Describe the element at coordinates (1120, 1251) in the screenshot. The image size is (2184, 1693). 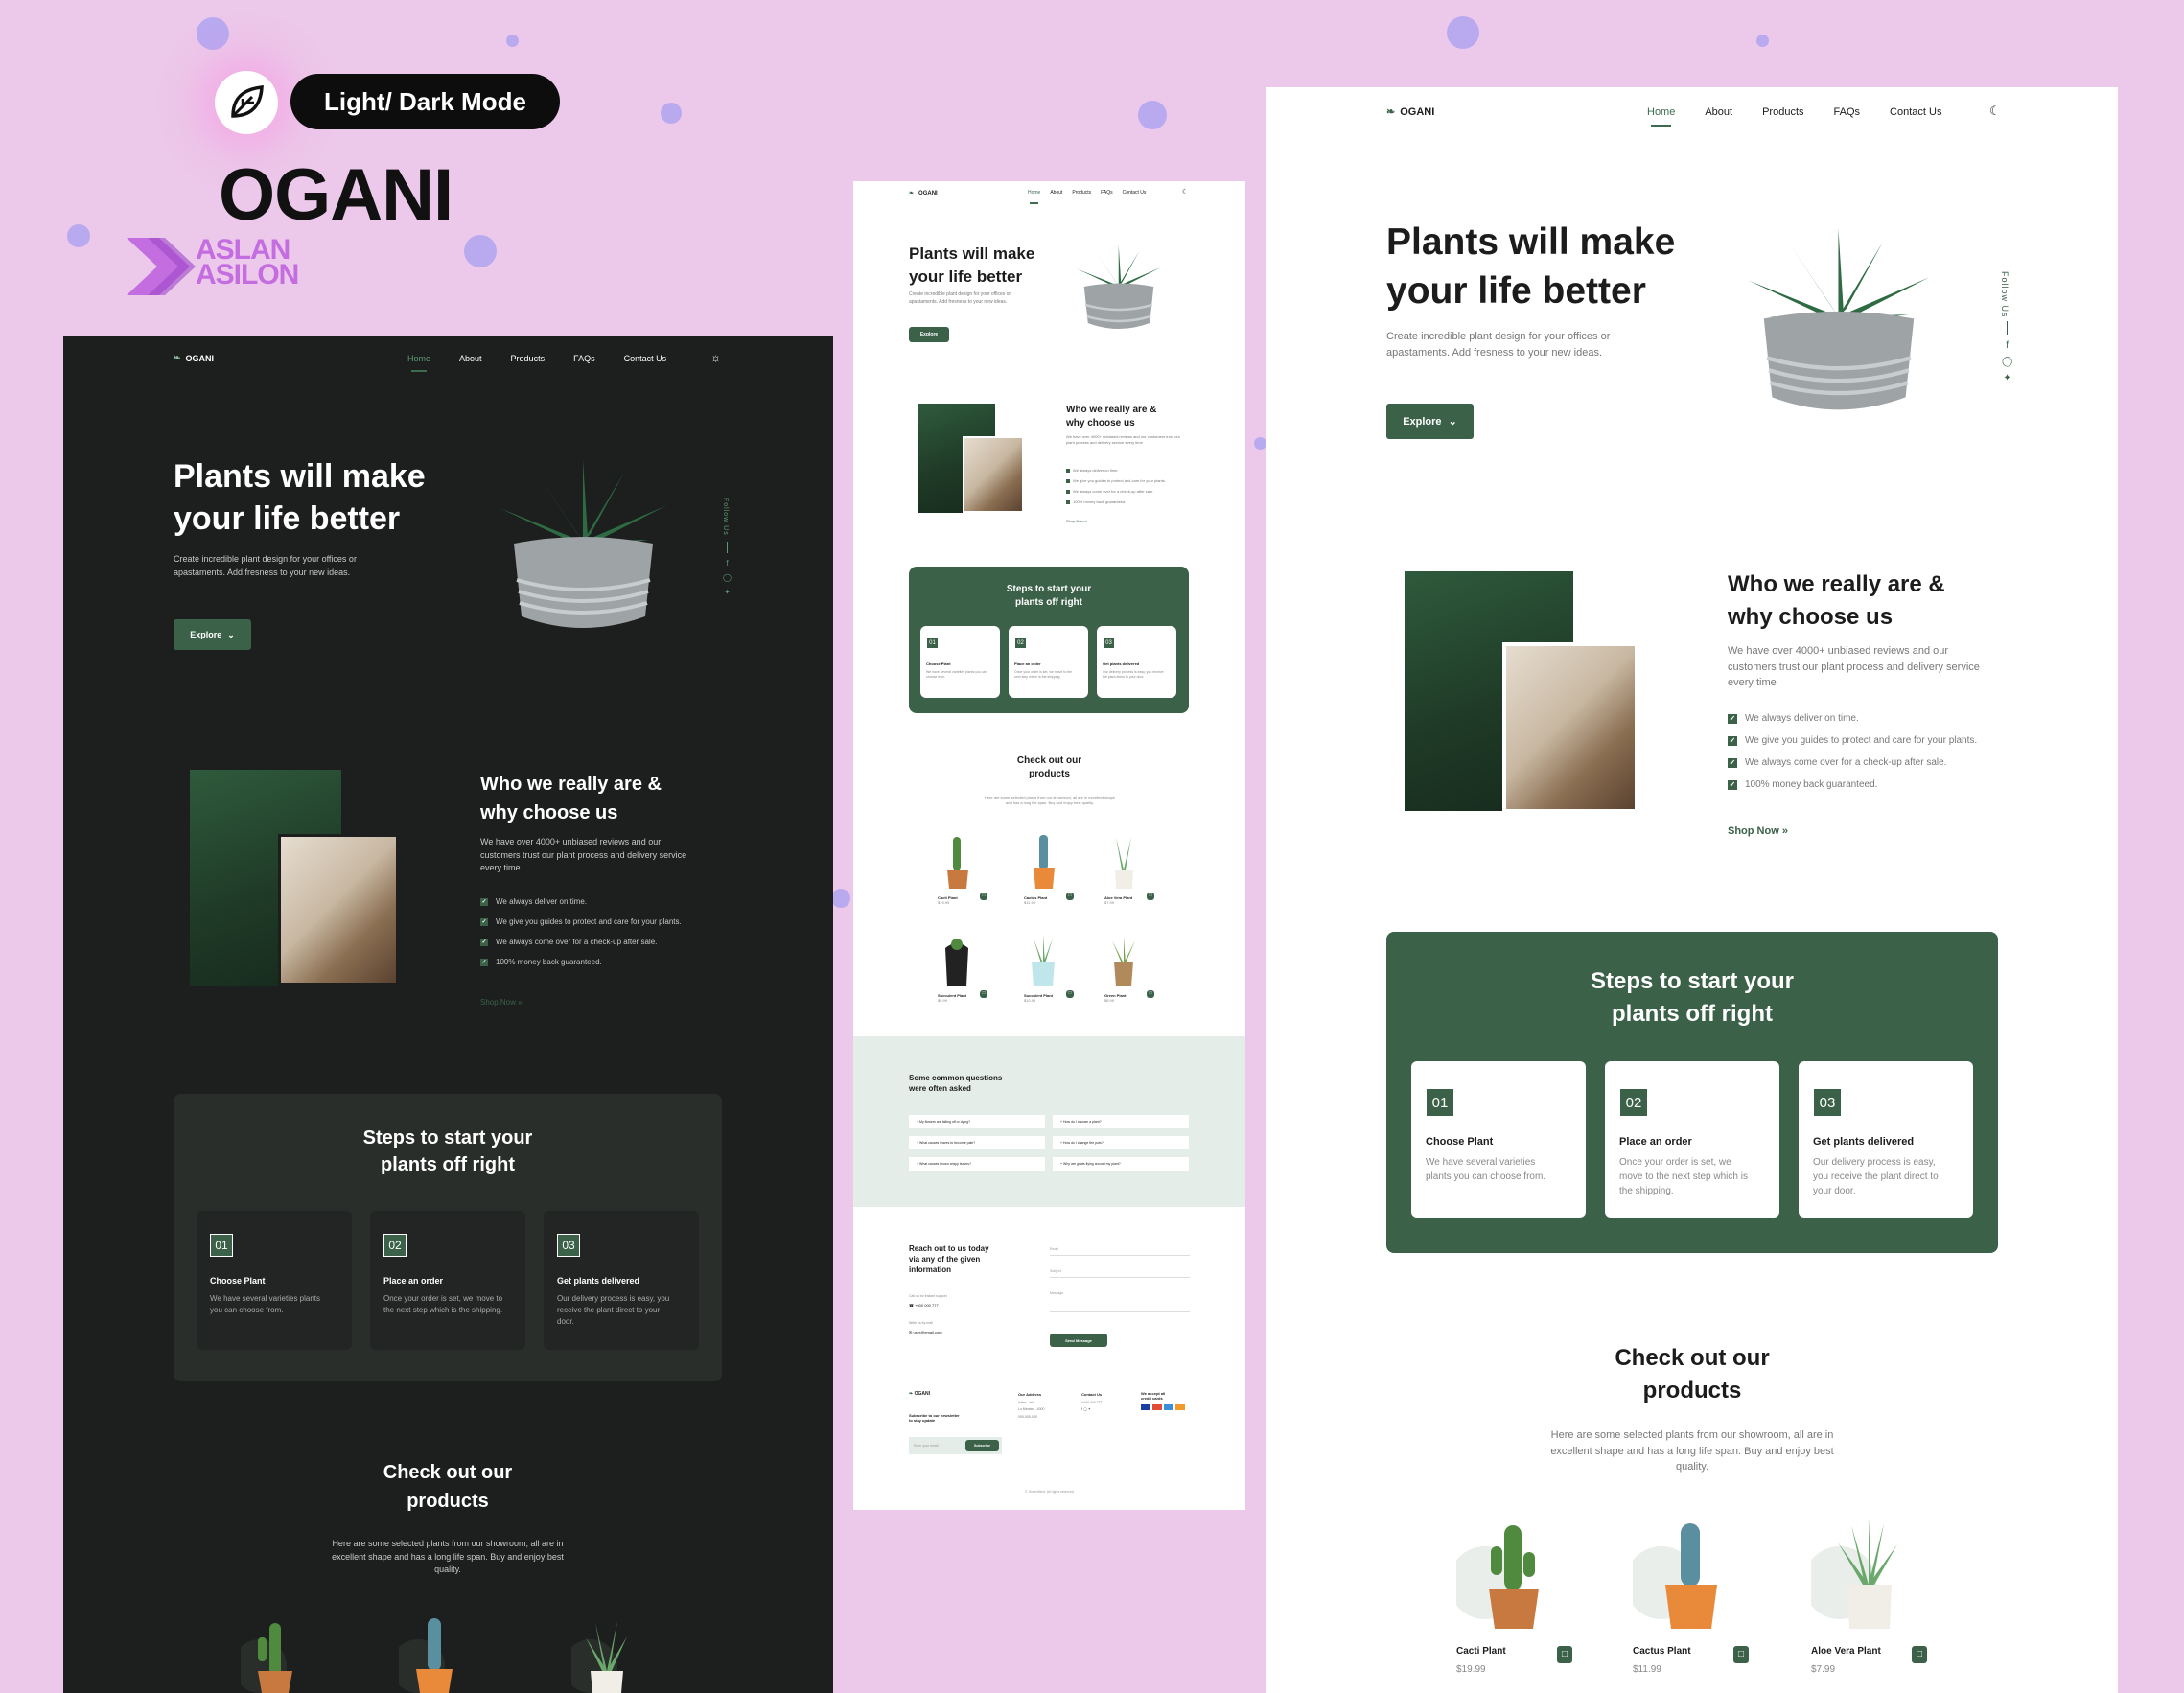
I see `form-email-field: Email` at that location.